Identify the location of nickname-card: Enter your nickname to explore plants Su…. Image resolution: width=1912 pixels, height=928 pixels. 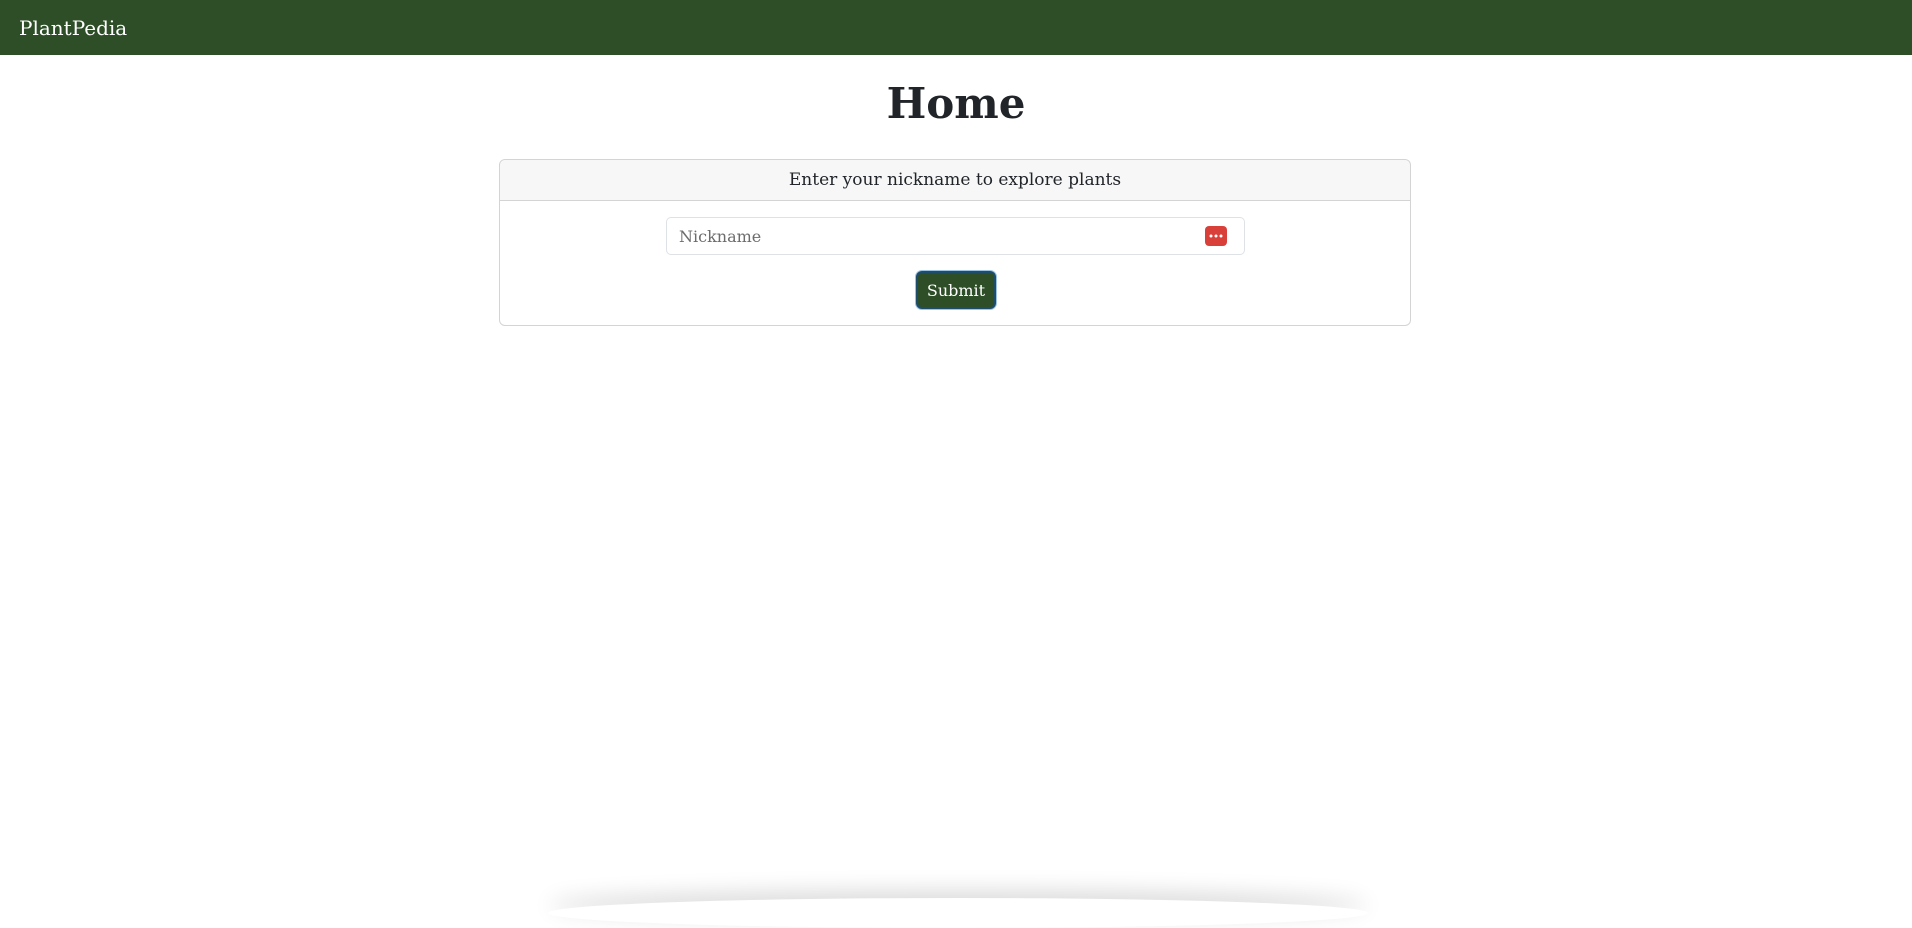
(955, 242).